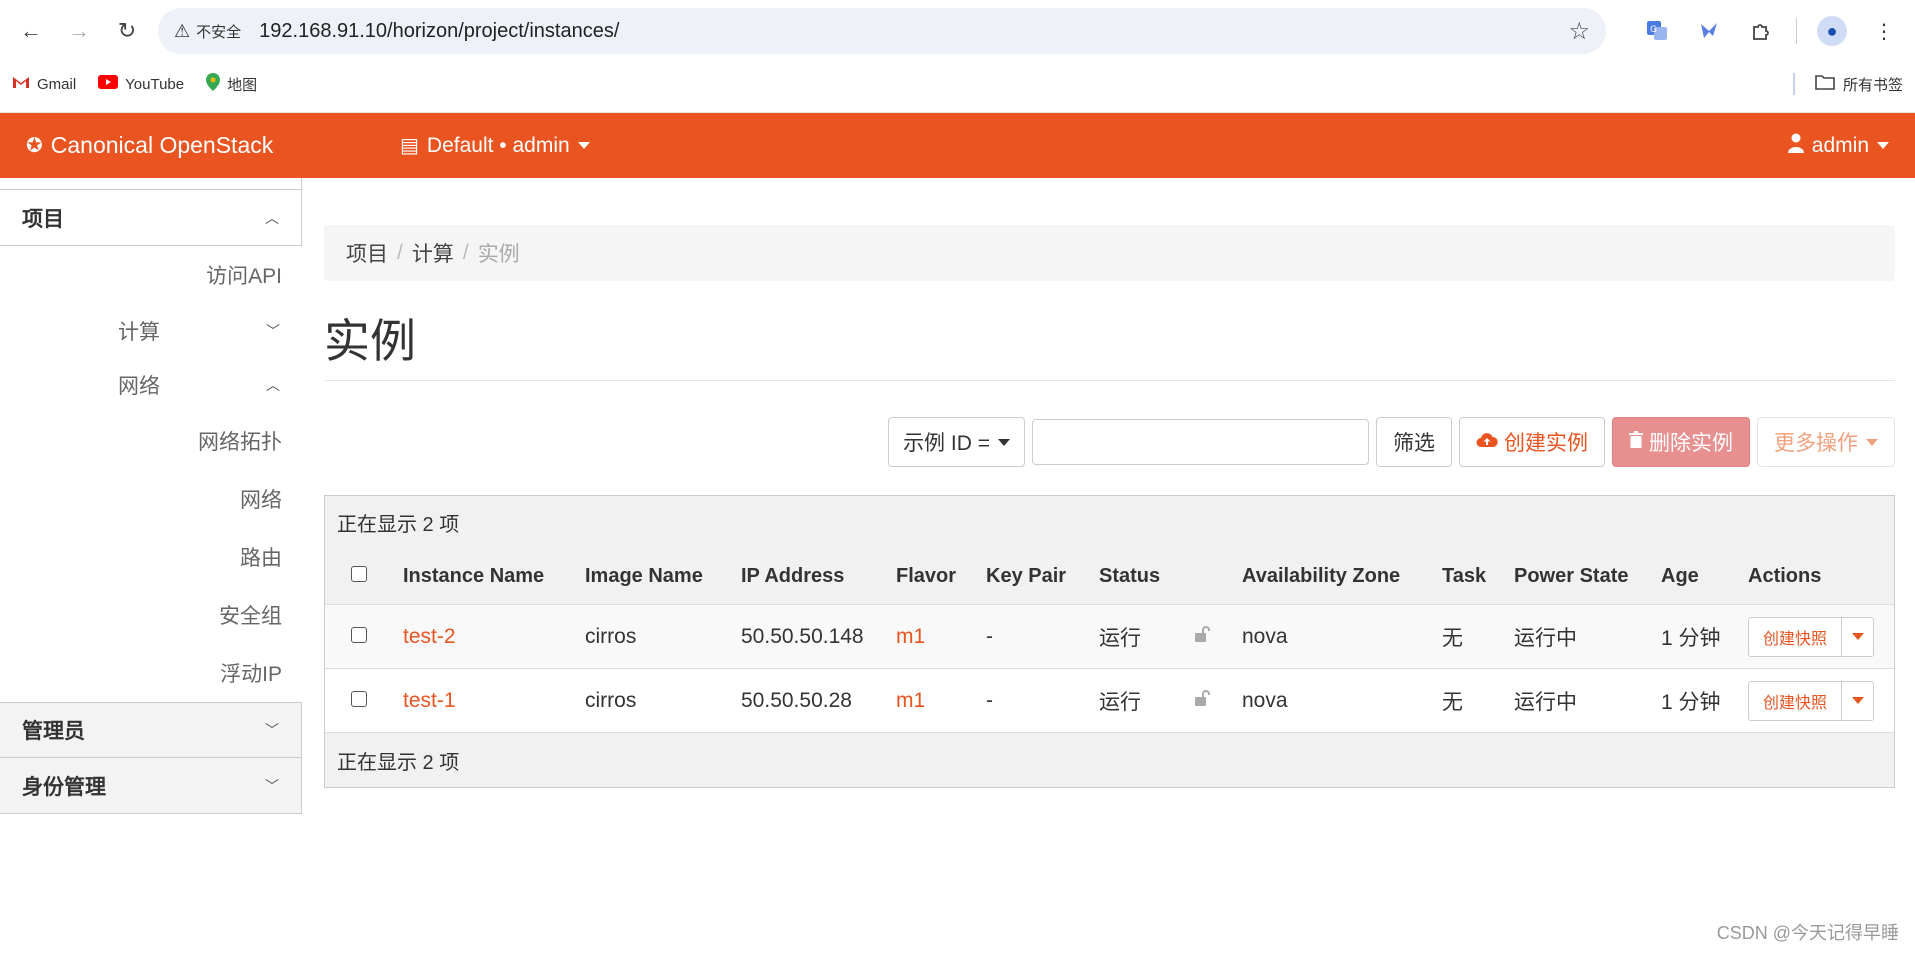 The image size is (1915, 963). Describe the element at coordinates (207, 31) in the screenshot. I see `security-chip: ⚠ 不安全` at that location.